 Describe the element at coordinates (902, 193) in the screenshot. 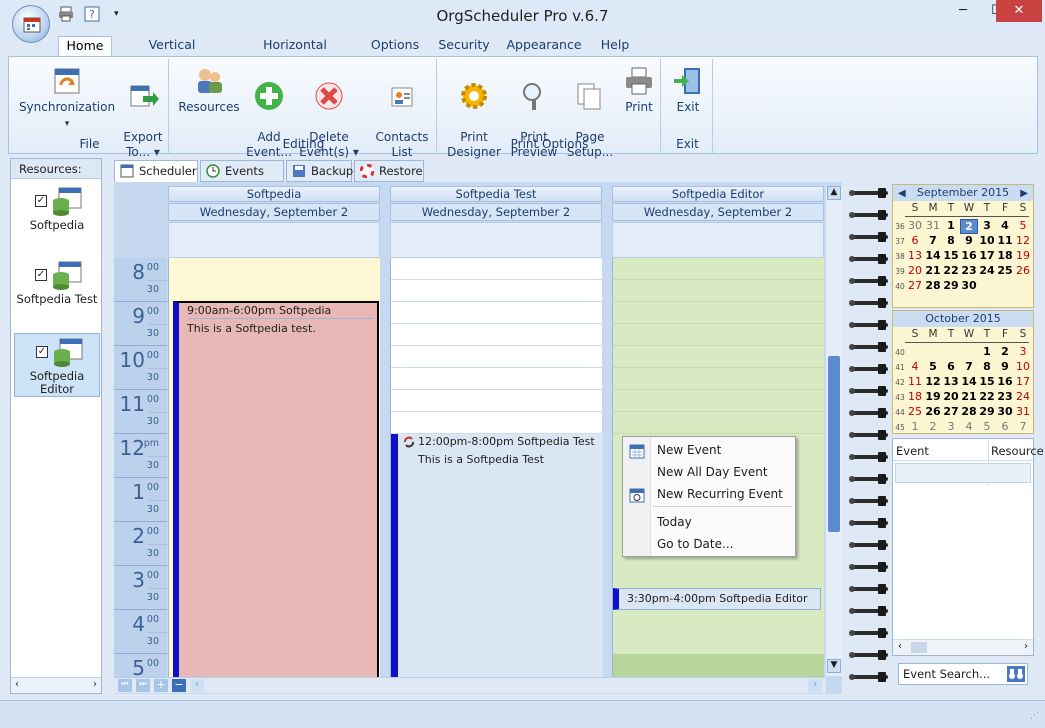

I see `prev-month-icon: ◀` at that location.